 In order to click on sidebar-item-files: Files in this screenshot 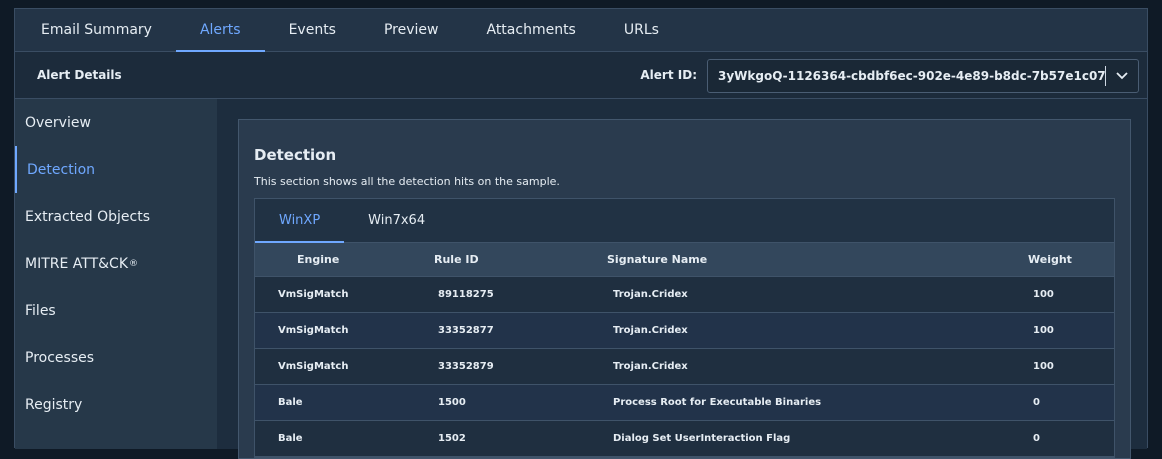, I will do `click(116, 310)`.